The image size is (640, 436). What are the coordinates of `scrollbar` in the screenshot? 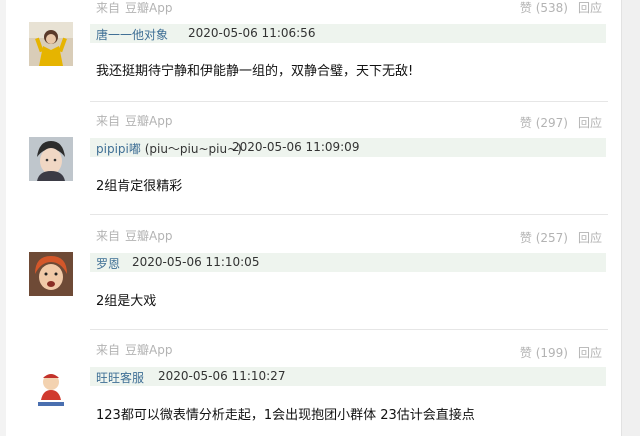 It's located at (630, 218).